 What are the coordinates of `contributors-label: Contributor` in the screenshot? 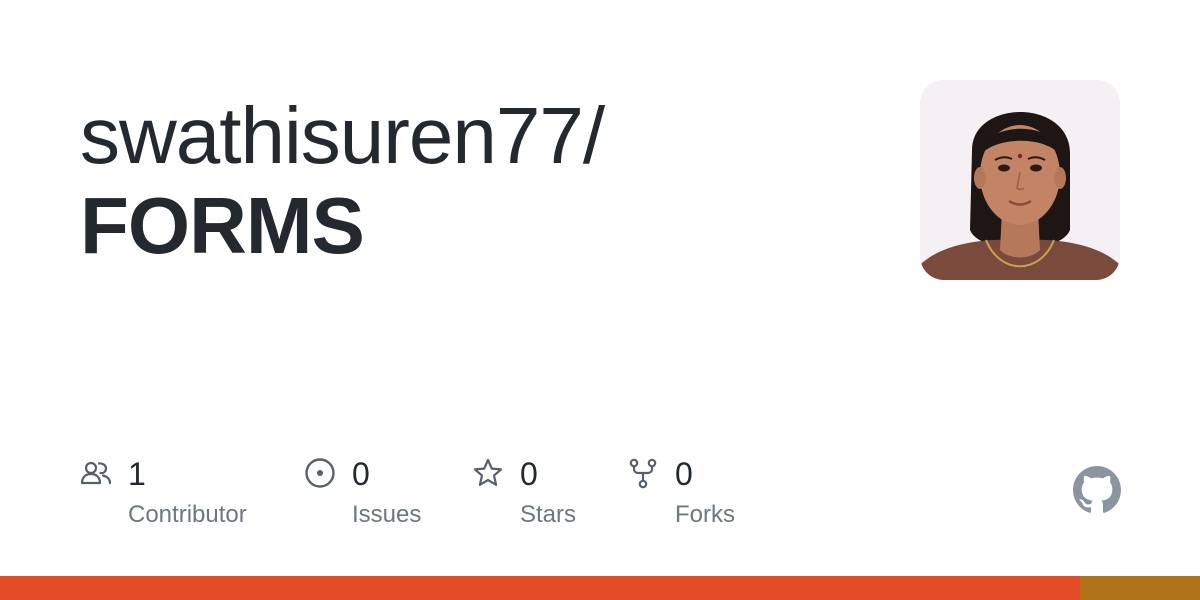 It's located at (187, 514).